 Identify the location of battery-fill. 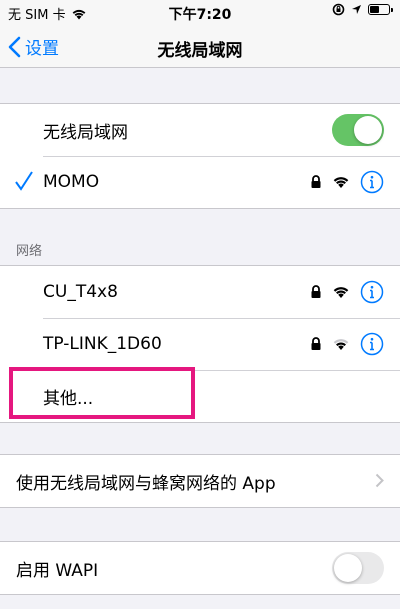
(375, 9).